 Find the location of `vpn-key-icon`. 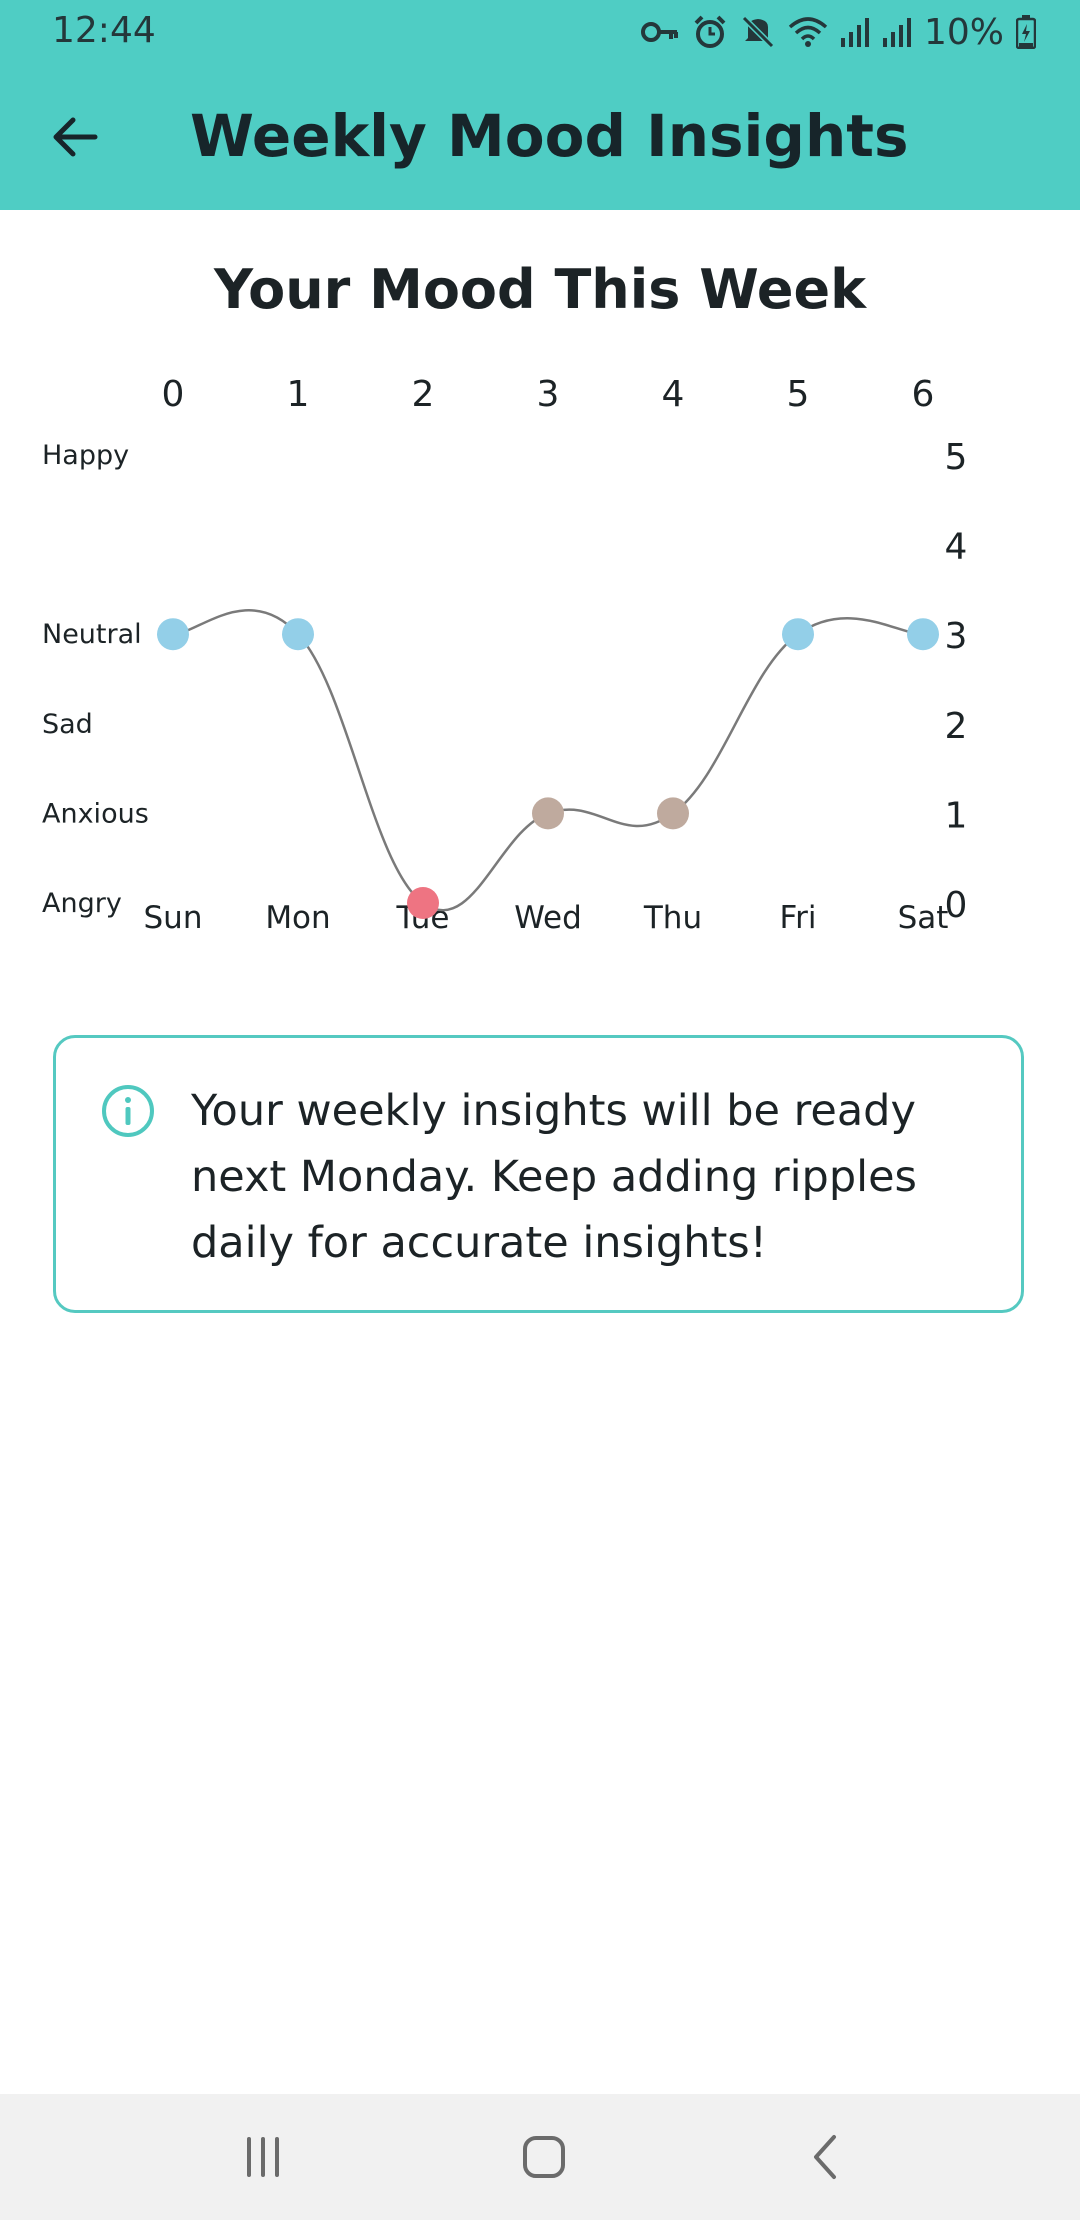

vpn-key-icon is located at coordinates (659, 32).